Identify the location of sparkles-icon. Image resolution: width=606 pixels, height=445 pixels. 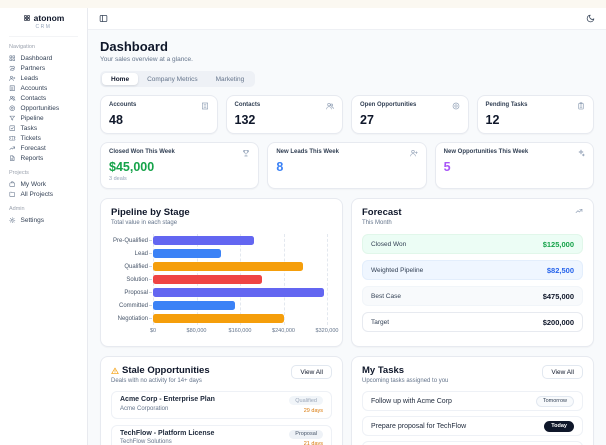
(581, 153).